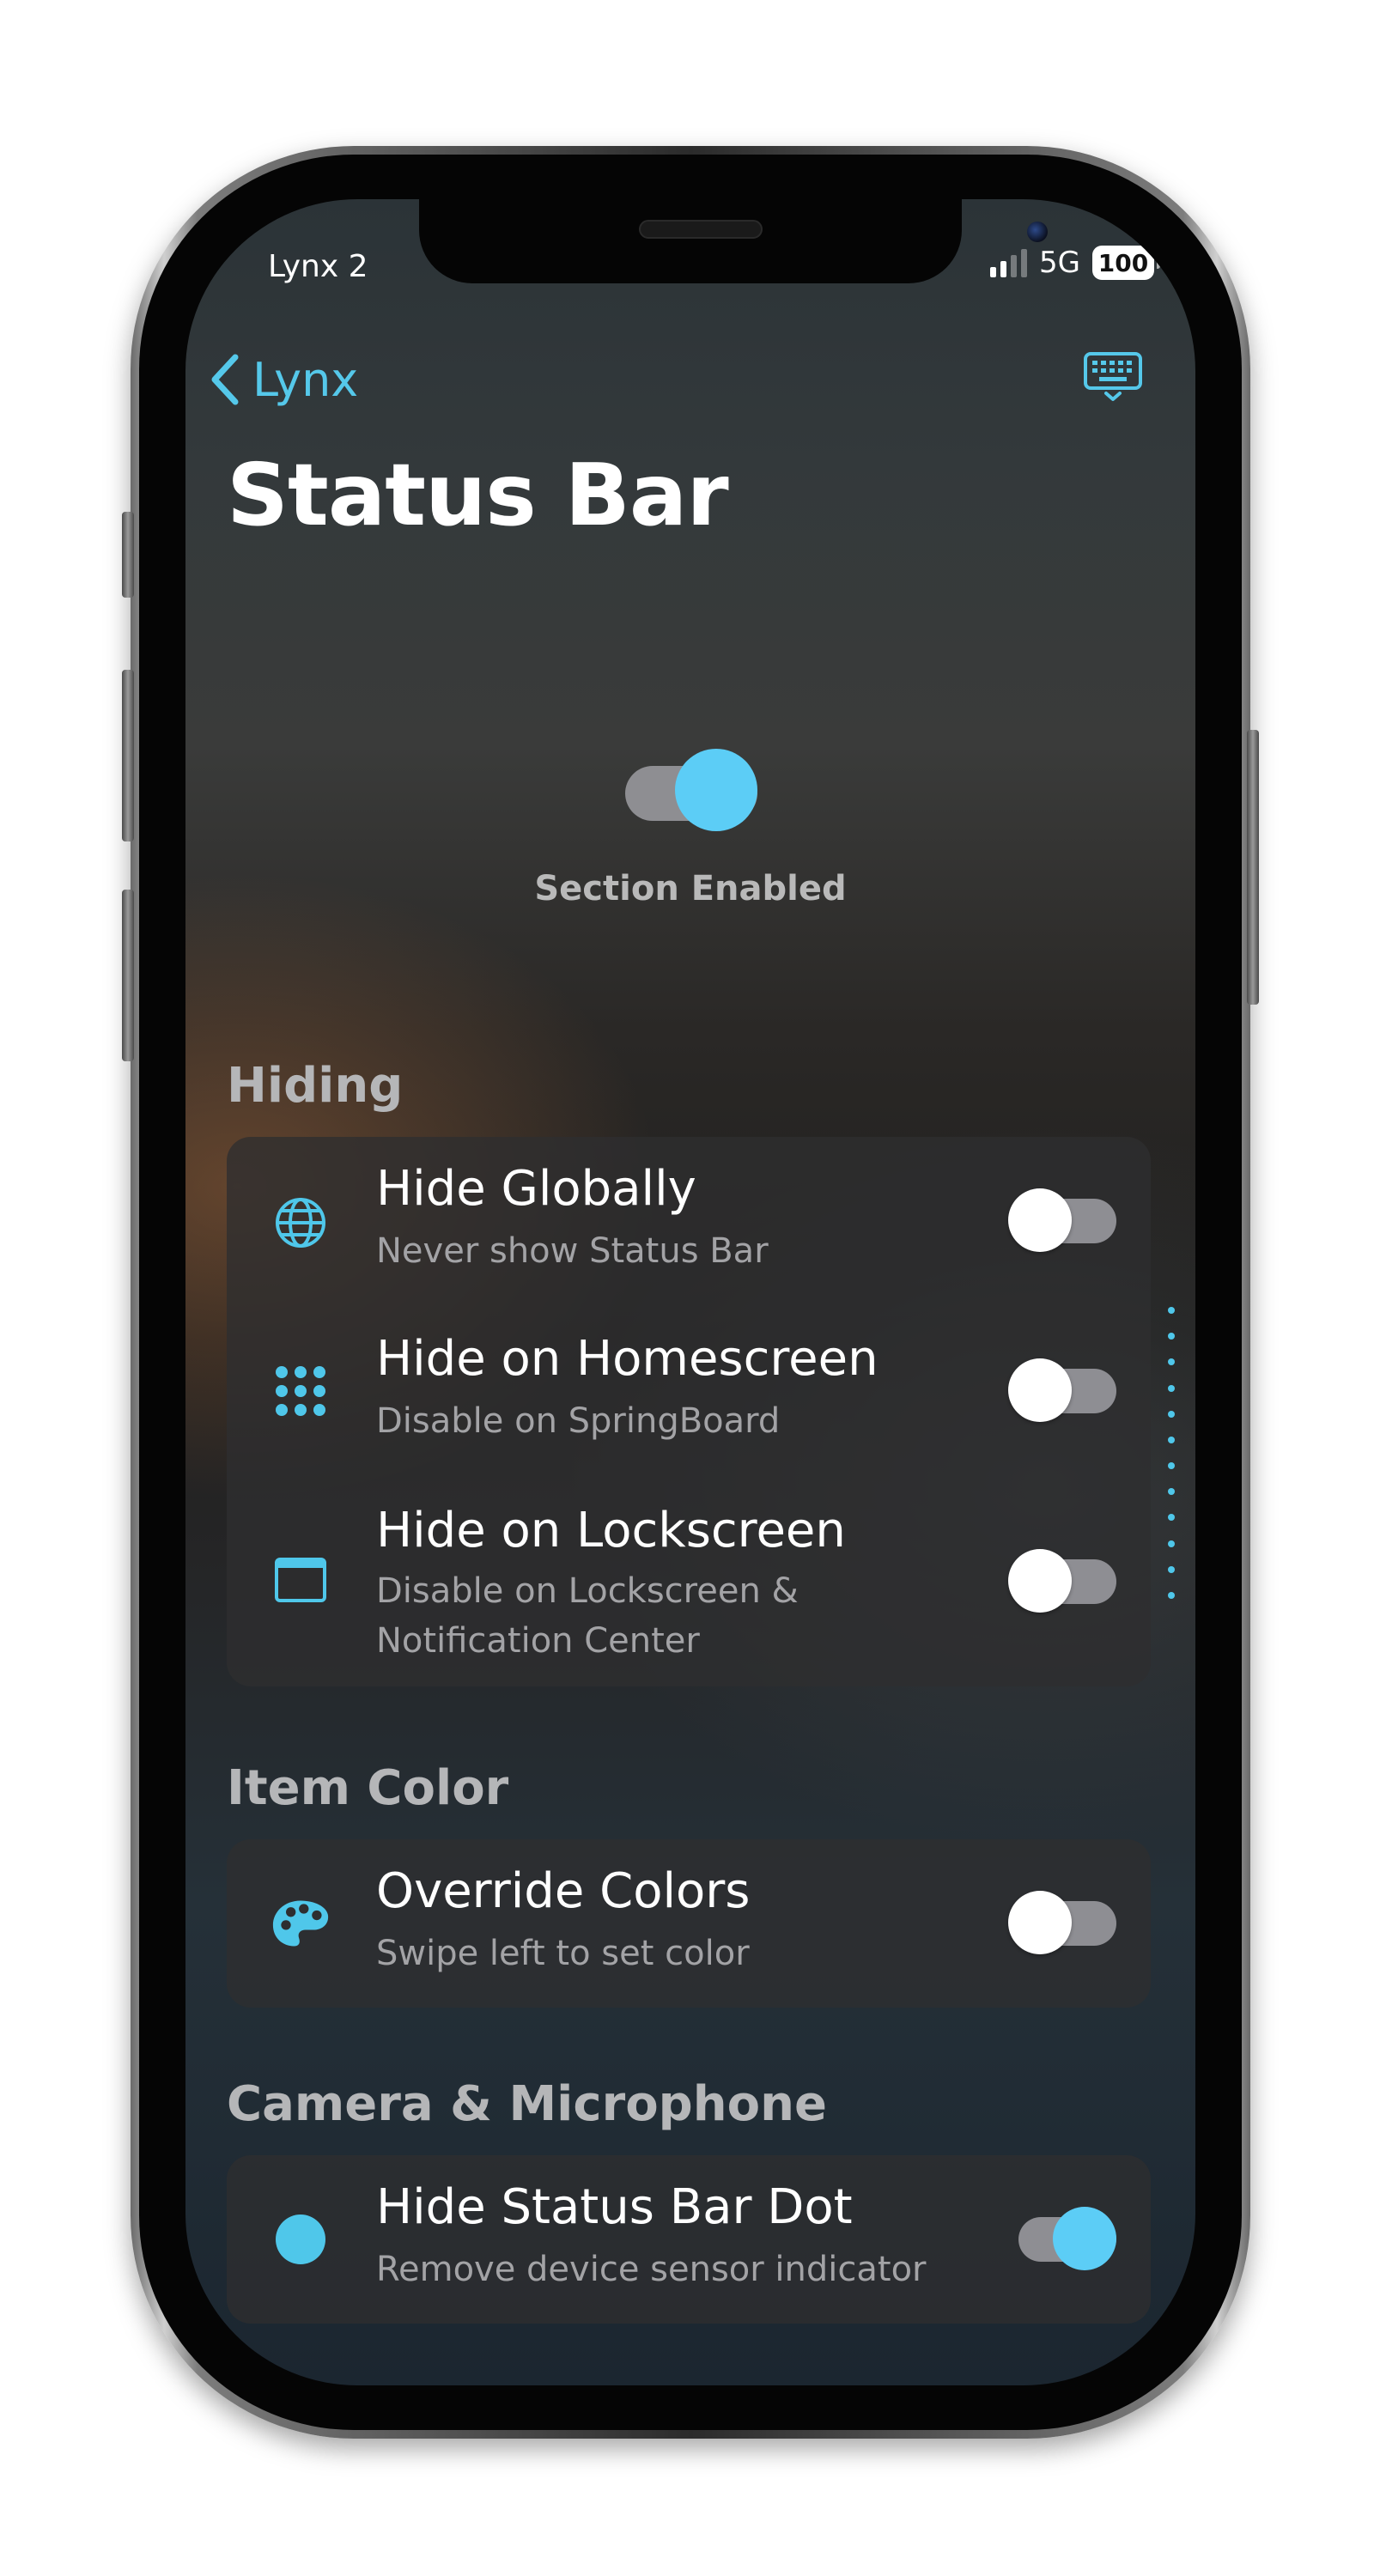 This screenshot has height=2576, width=1374. I want to click on network-type: 5G, so click(1059, 263).